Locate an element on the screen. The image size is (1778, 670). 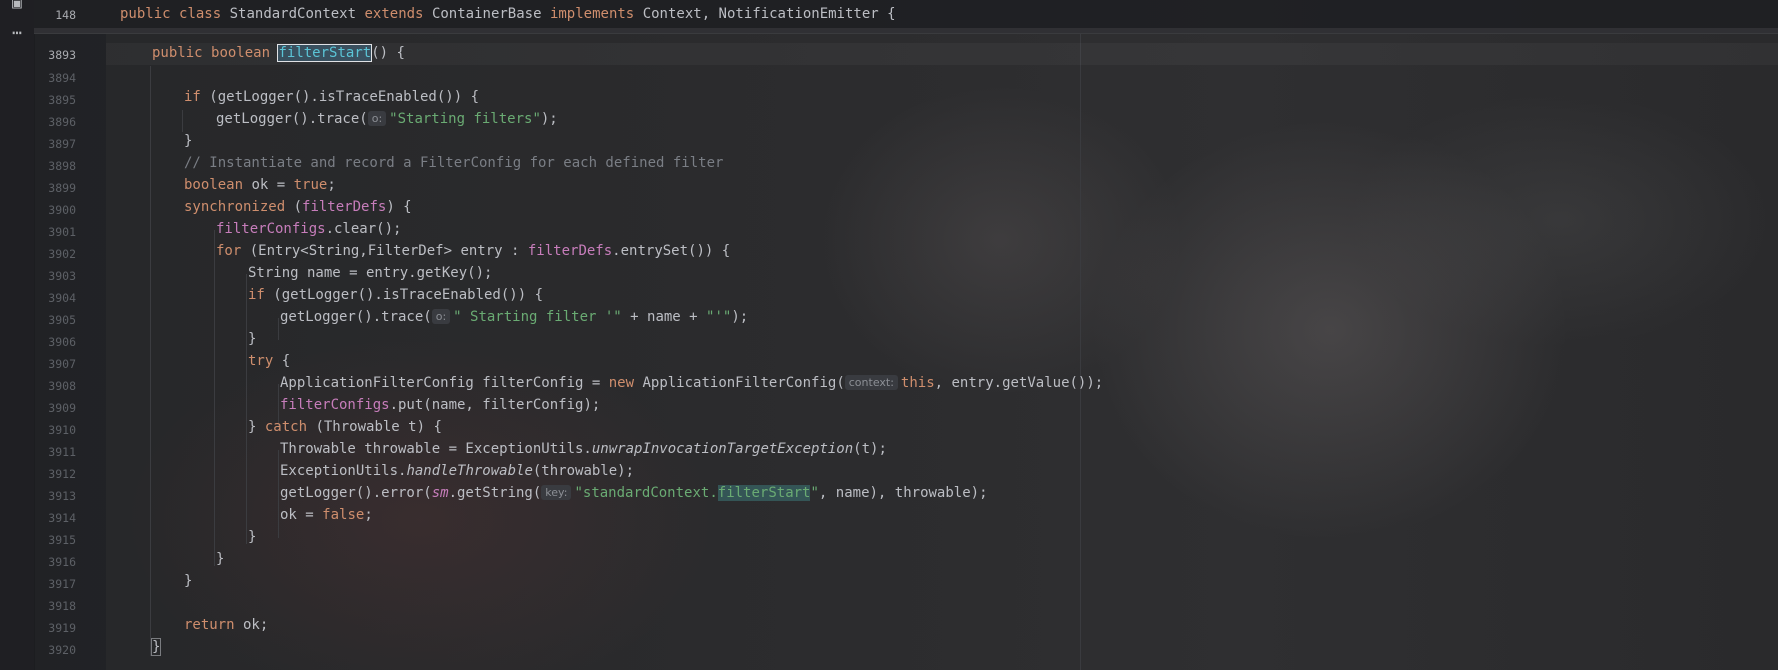
code-text: getLogger().error( is located at coordinates (356, 493).